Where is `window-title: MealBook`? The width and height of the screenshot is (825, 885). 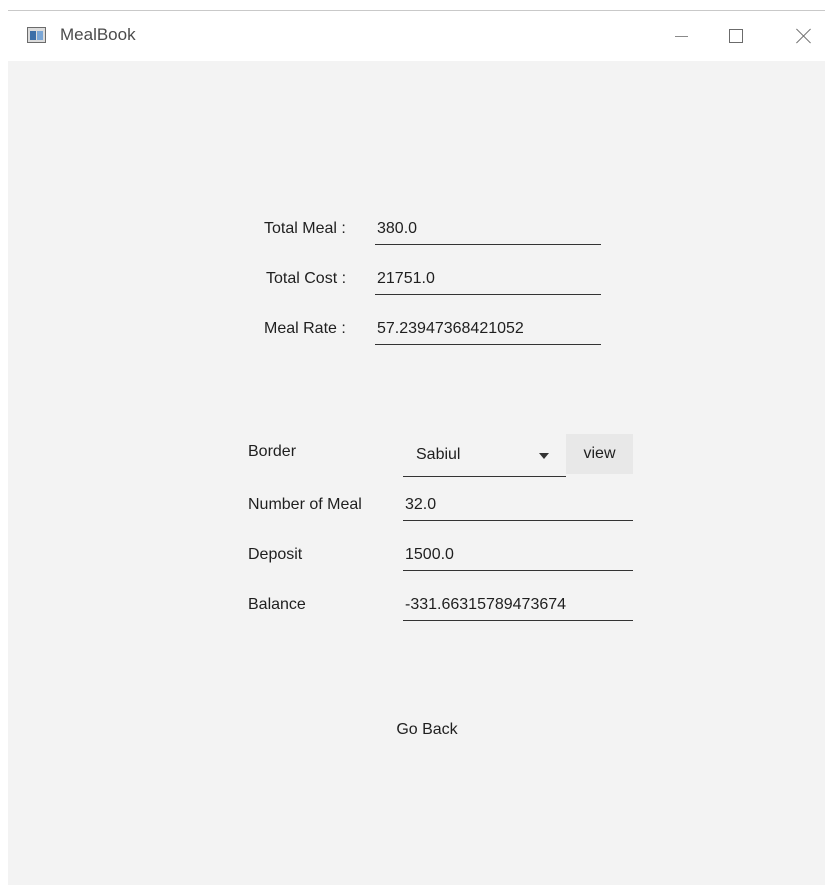
window-title: MealBook is located at coordinates (98, 34).